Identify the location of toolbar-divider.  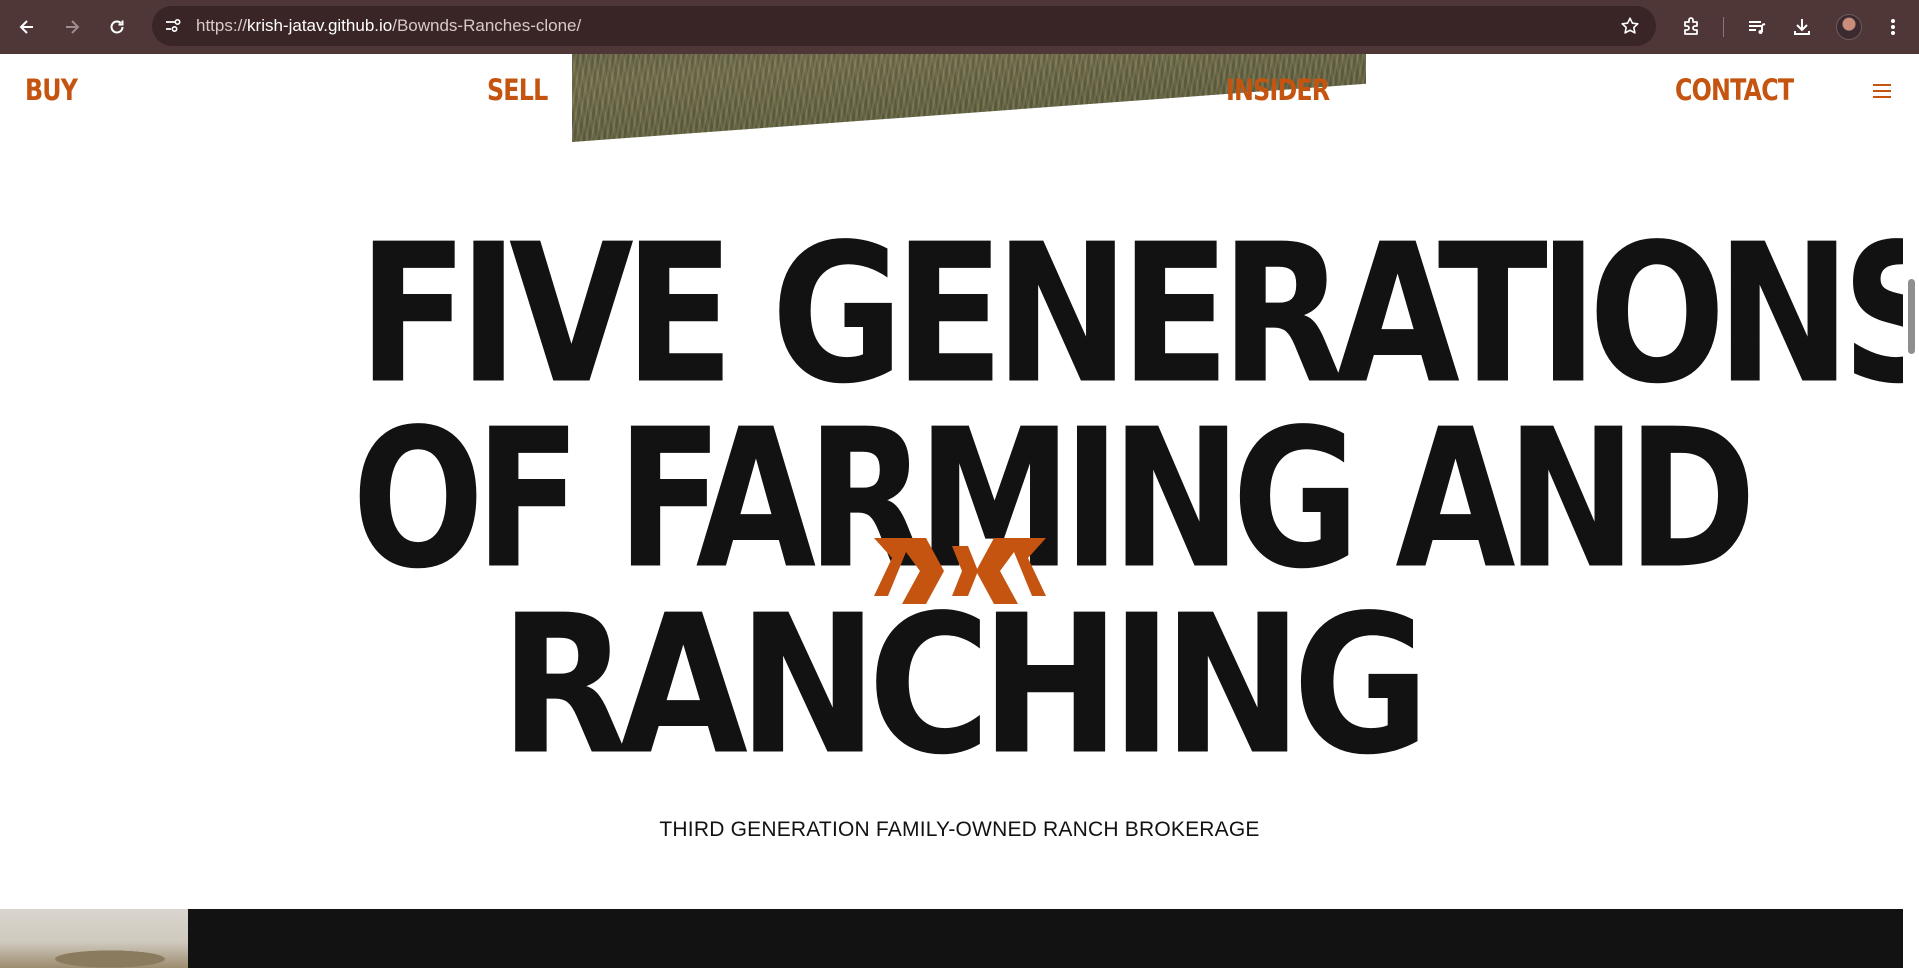
(1723, 27).